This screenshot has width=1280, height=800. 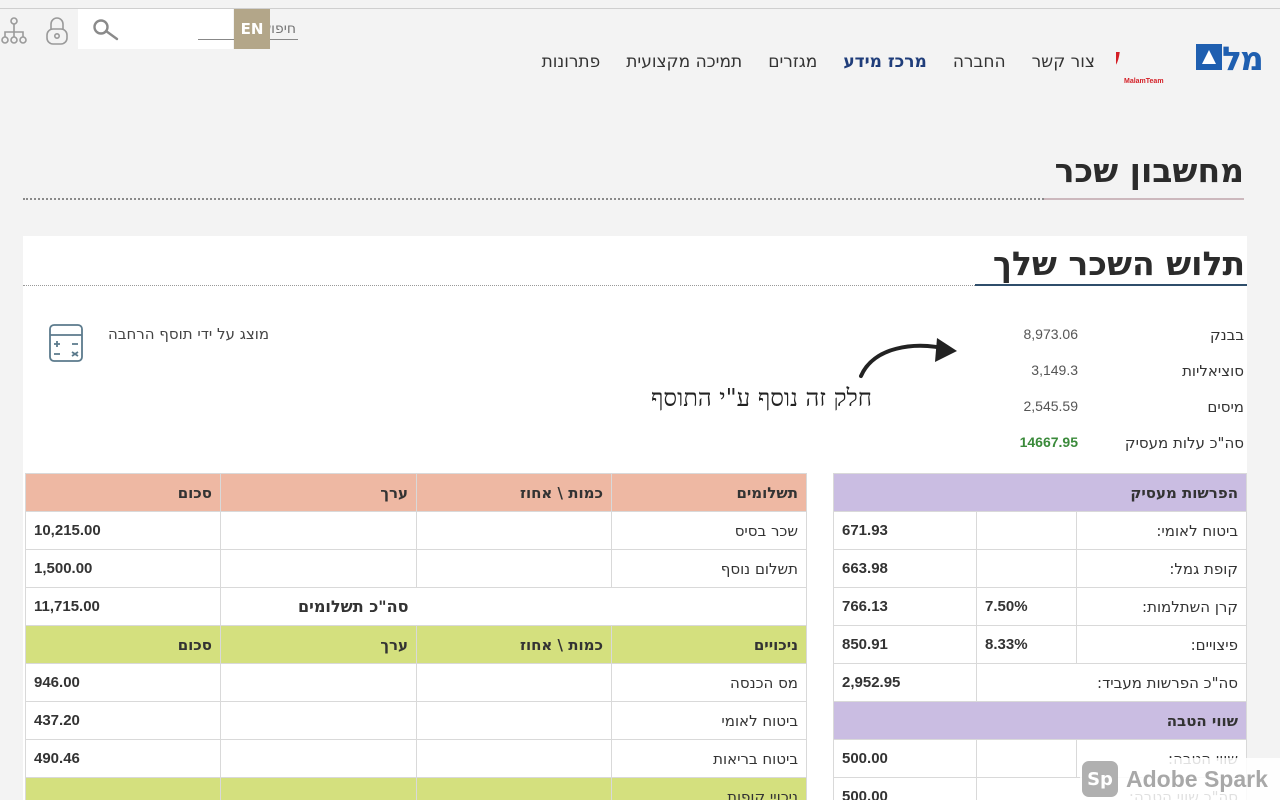 I want to click on table-row: ביטוח בריאות 490.46, so click(x=416, y=758).